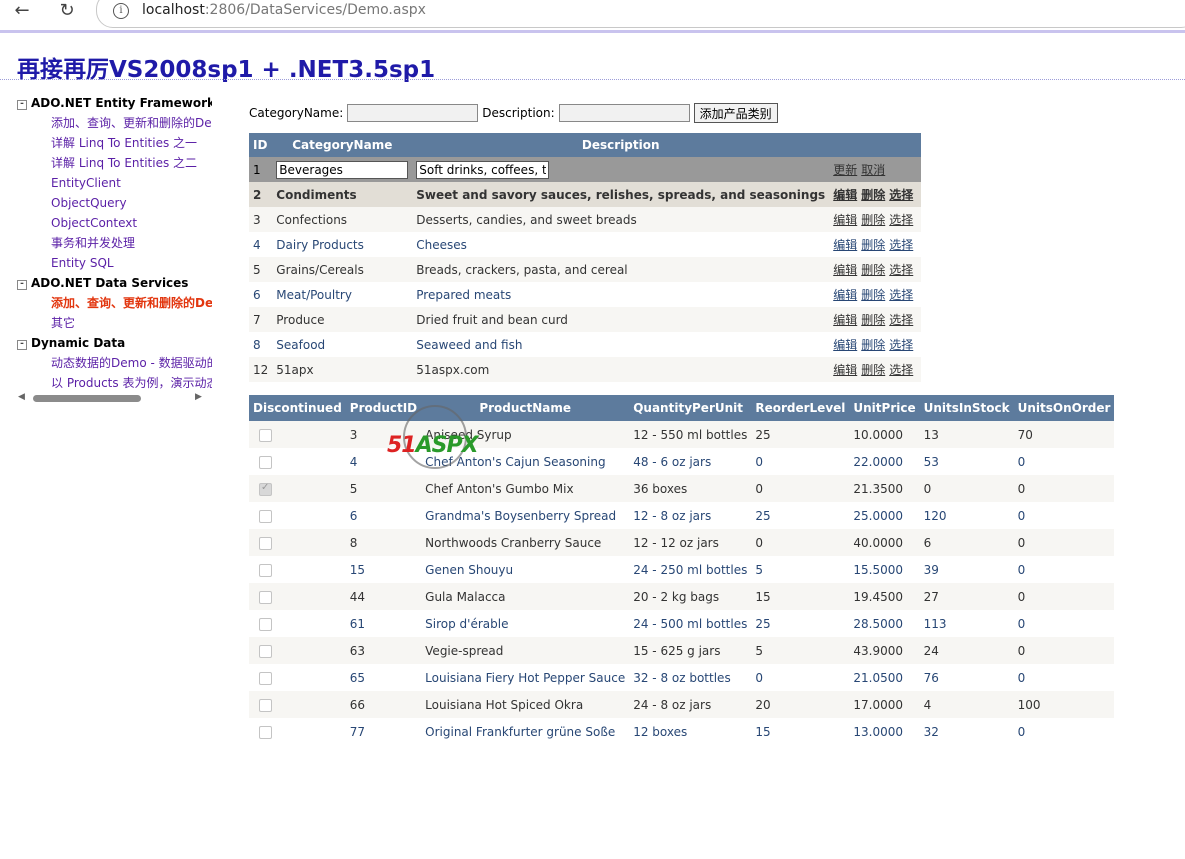 The height and width of the screenshot is (859, 1185). Describe the element at coordinates (413, 113) in the screenshot. I see `category-name-input` at that location.